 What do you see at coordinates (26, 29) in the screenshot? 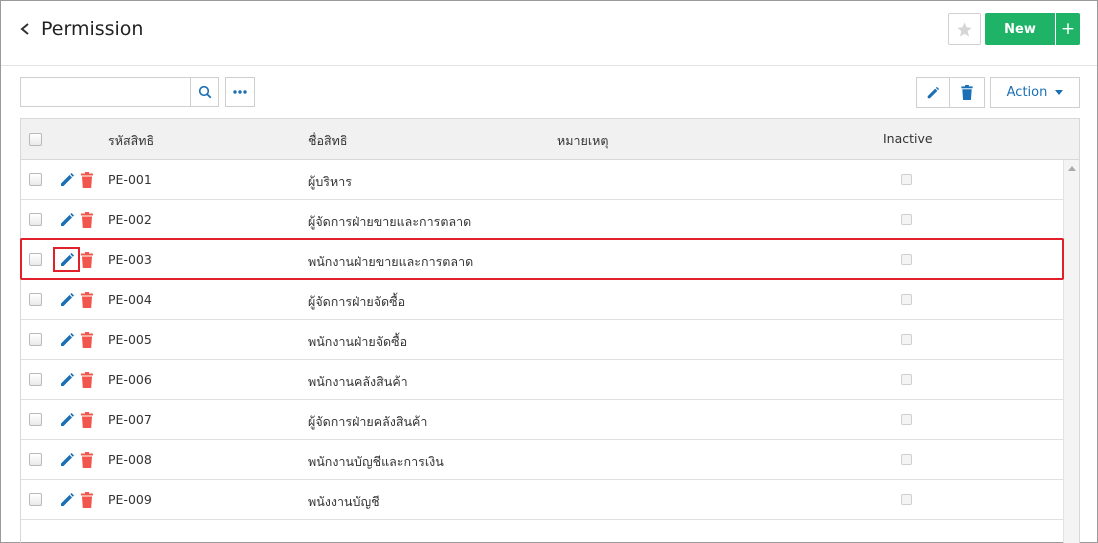
I see `back-icon` at bounding box center [26, 29].